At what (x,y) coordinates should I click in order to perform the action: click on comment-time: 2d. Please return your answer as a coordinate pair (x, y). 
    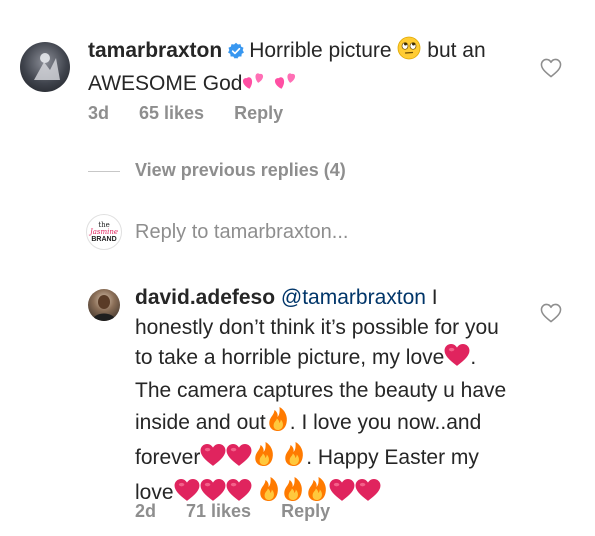
    Looking at the image, I should click on (146, 511).